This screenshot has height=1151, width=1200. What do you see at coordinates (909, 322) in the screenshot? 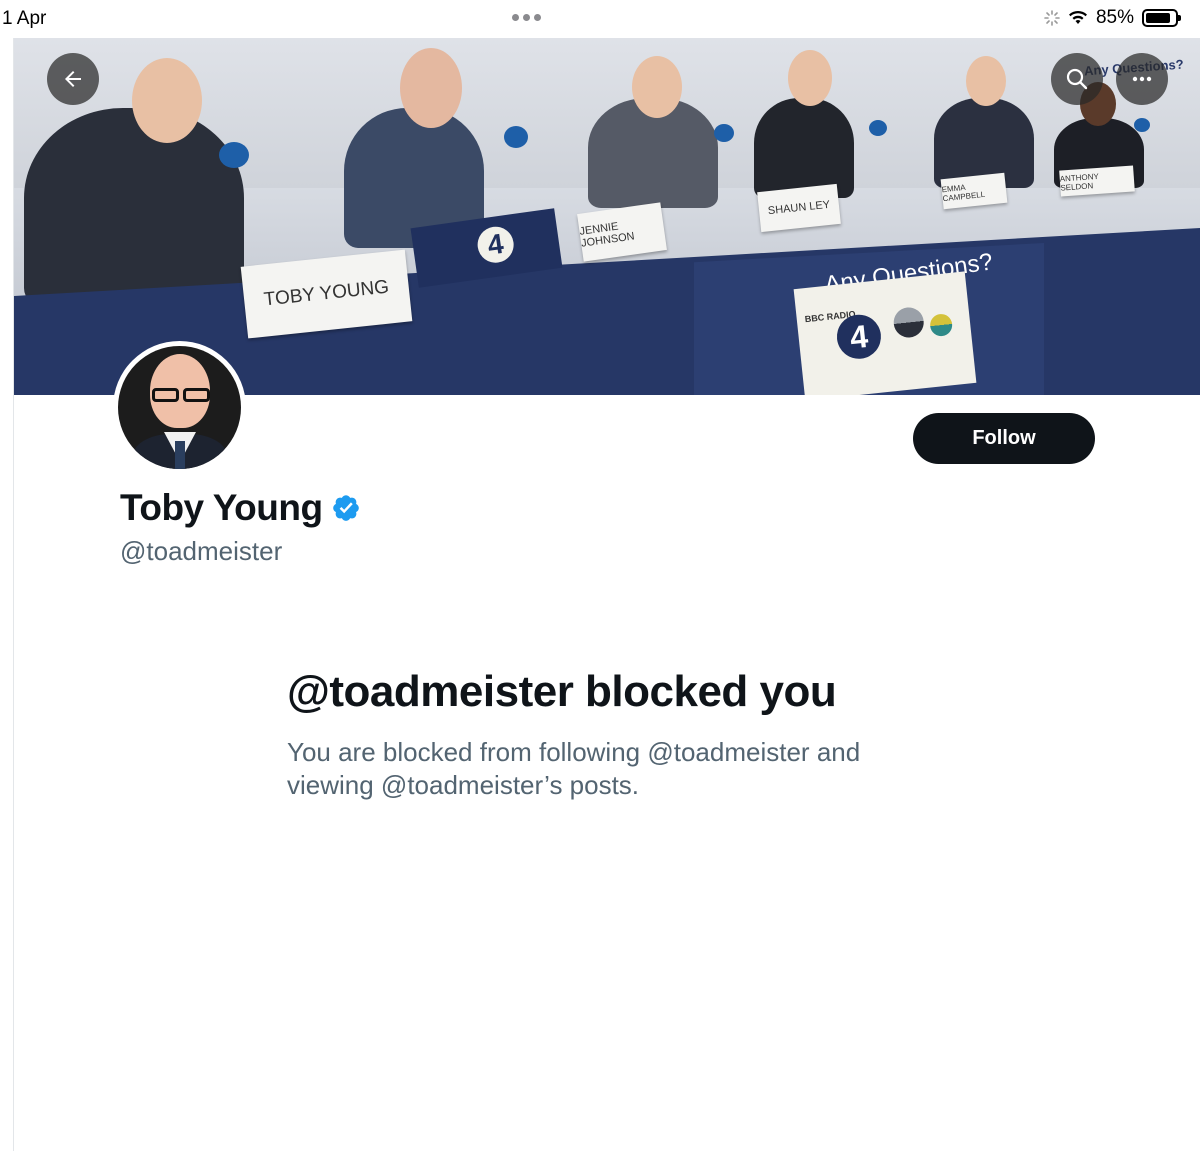
I see `radio-logo-shapes` at bounding box center [909, 322].